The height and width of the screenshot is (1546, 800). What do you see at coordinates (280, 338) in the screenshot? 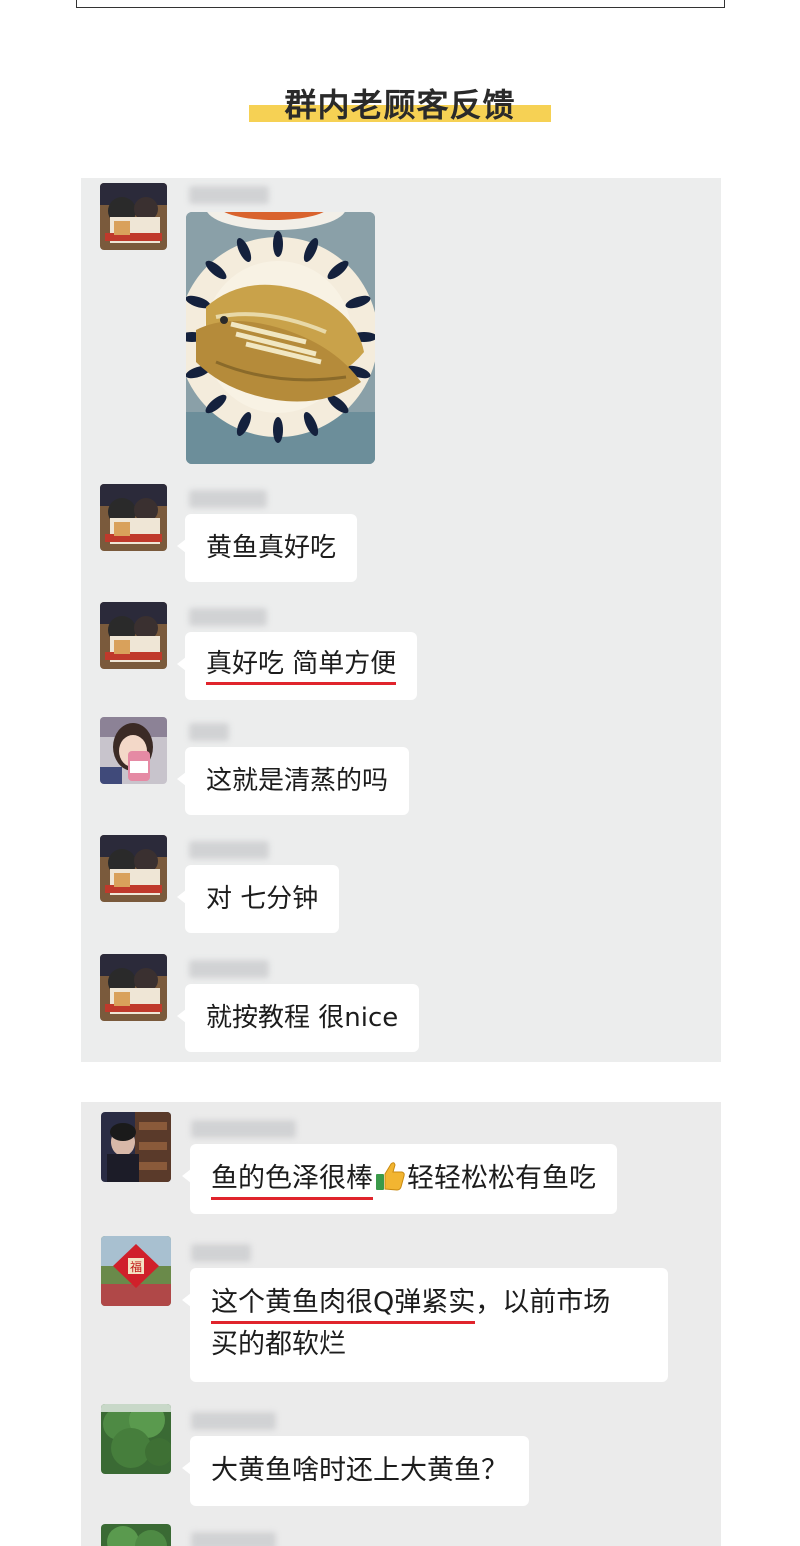
I see `food-photo` at bounding box center [280, 338].